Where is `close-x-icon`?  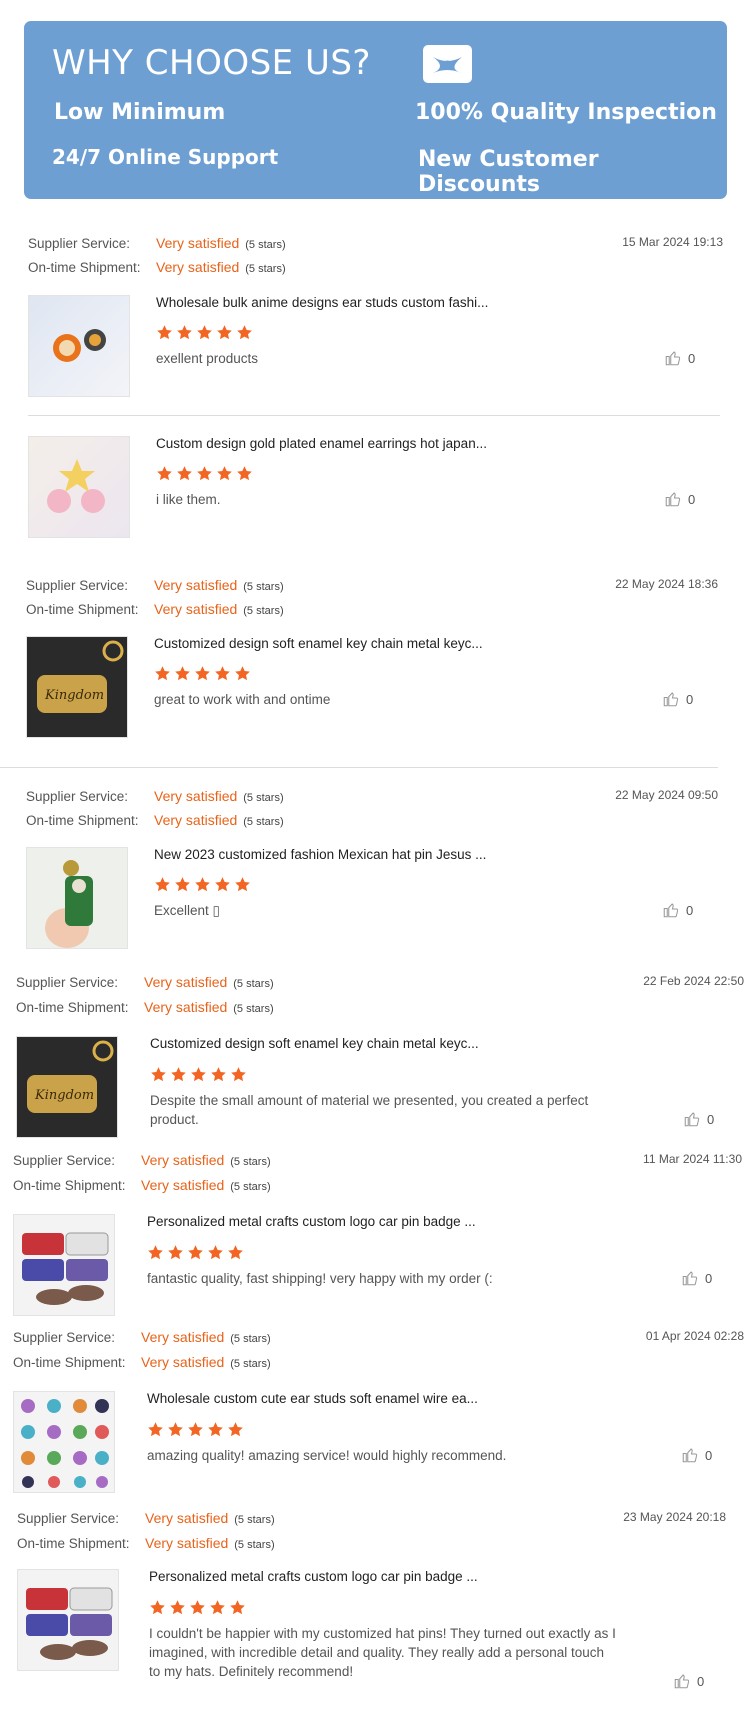
close-x-icon is located at coordinates (447, 64).